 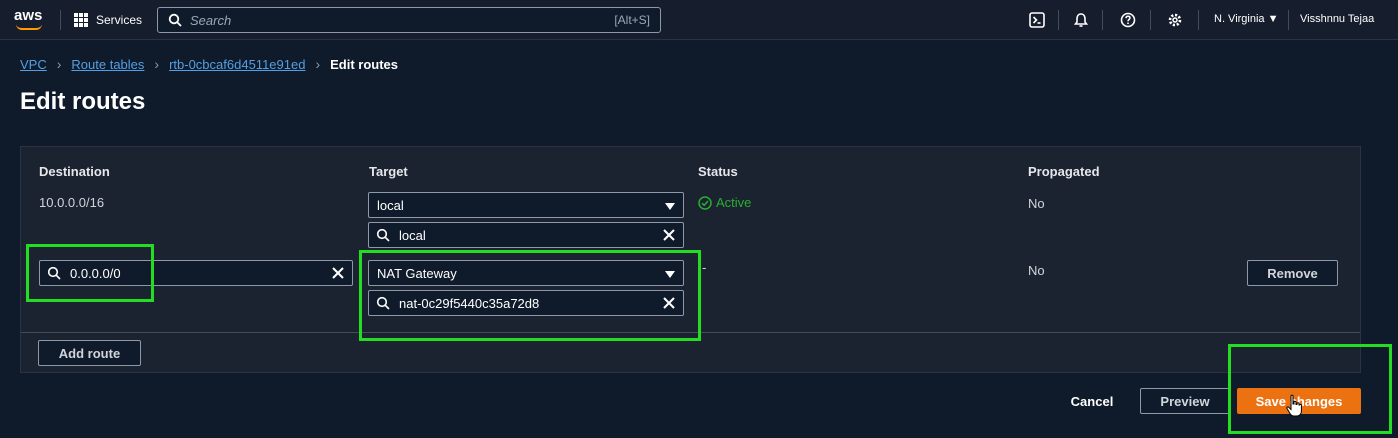 What do you see at coordinates (705, 202) in the screenshot?
I see `check-circle-icon` at bounding box center [705, 202].